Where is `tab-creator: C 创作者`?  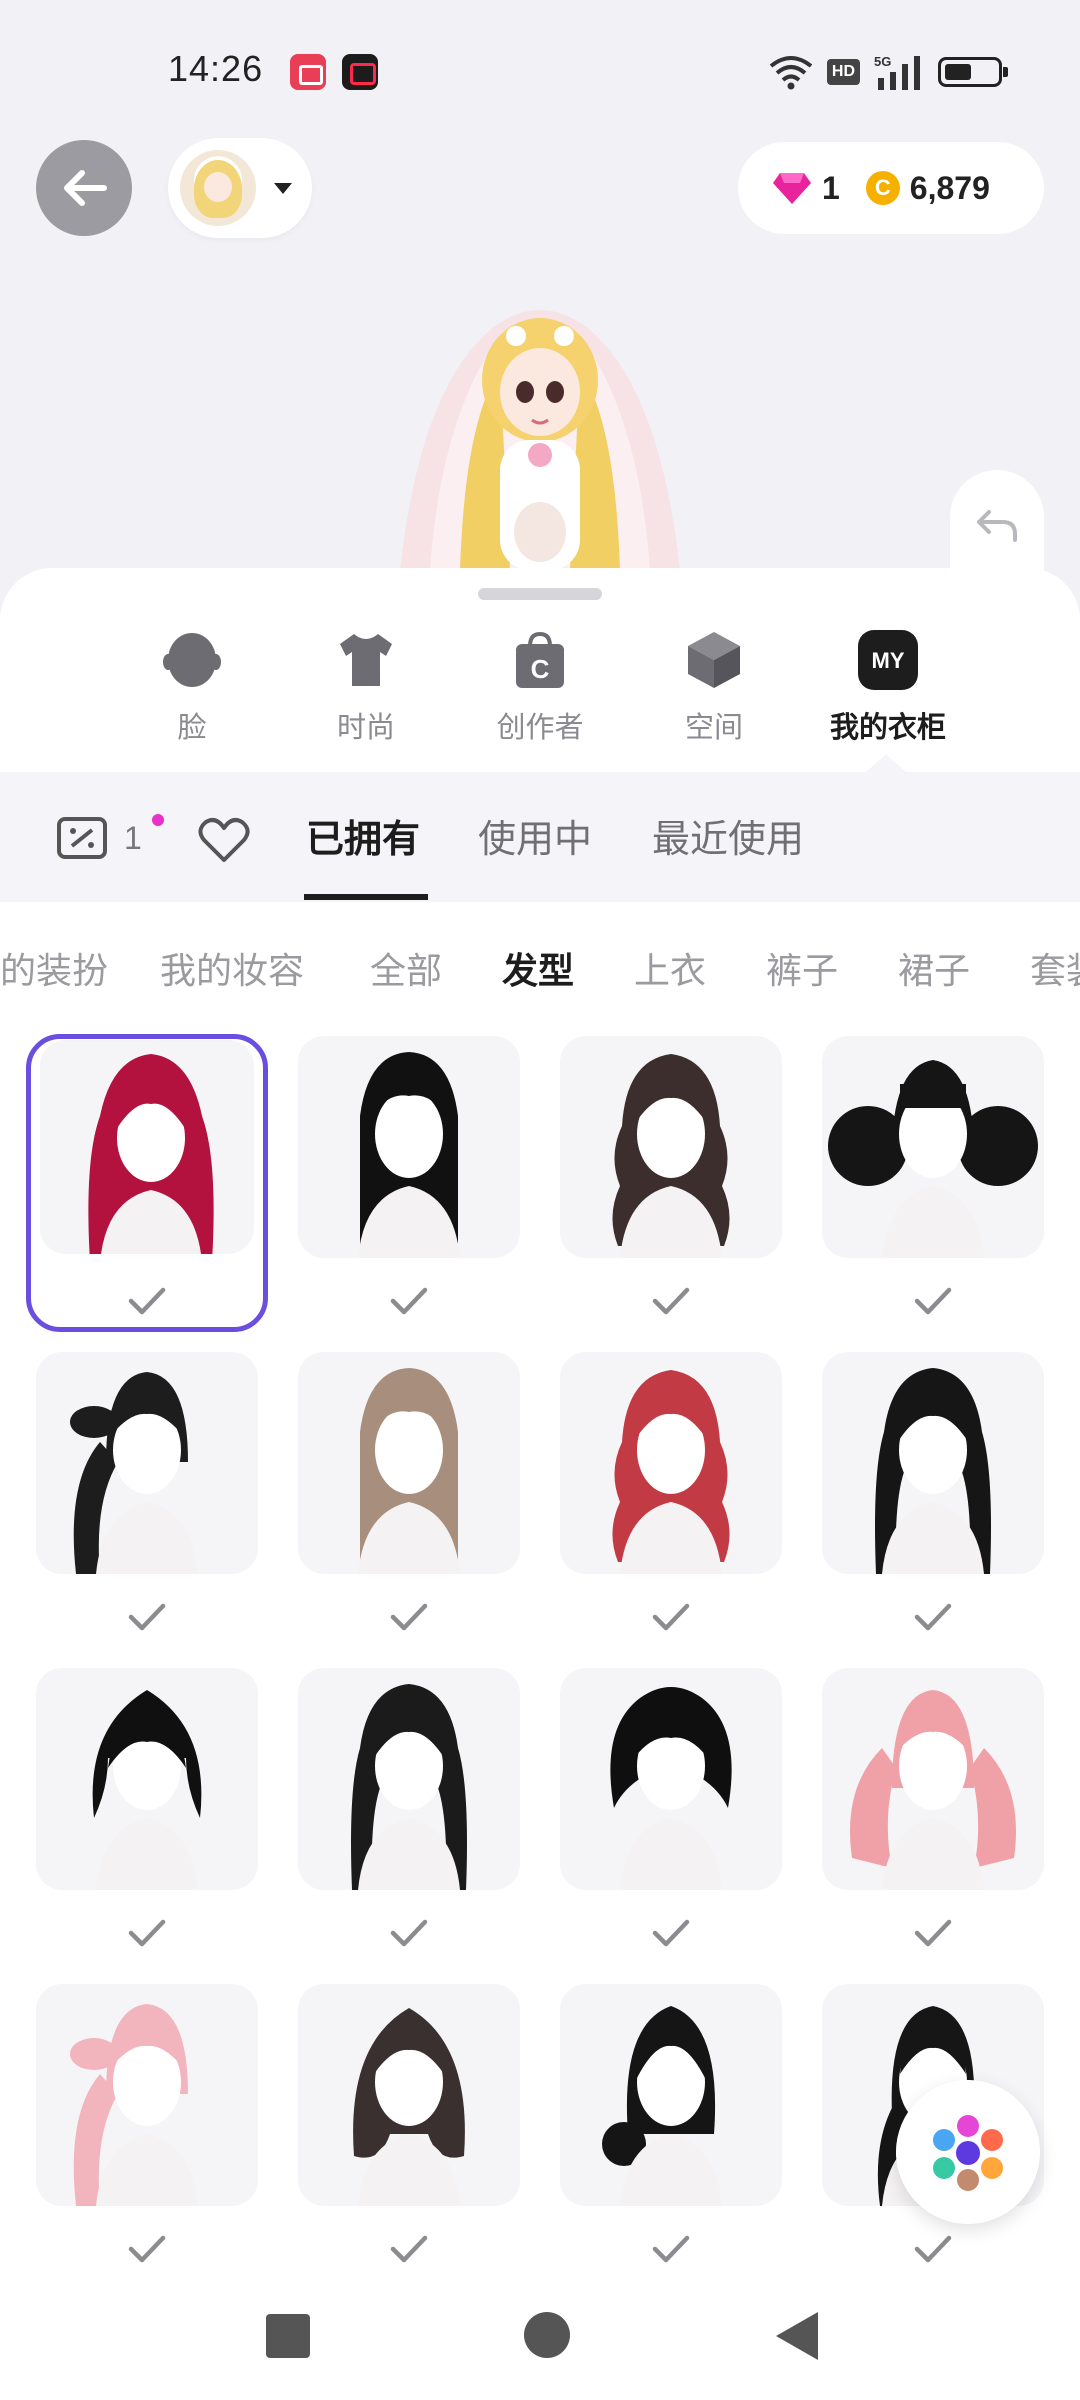
tab-creator: C 创作者 is located at coordinates (540, 688).